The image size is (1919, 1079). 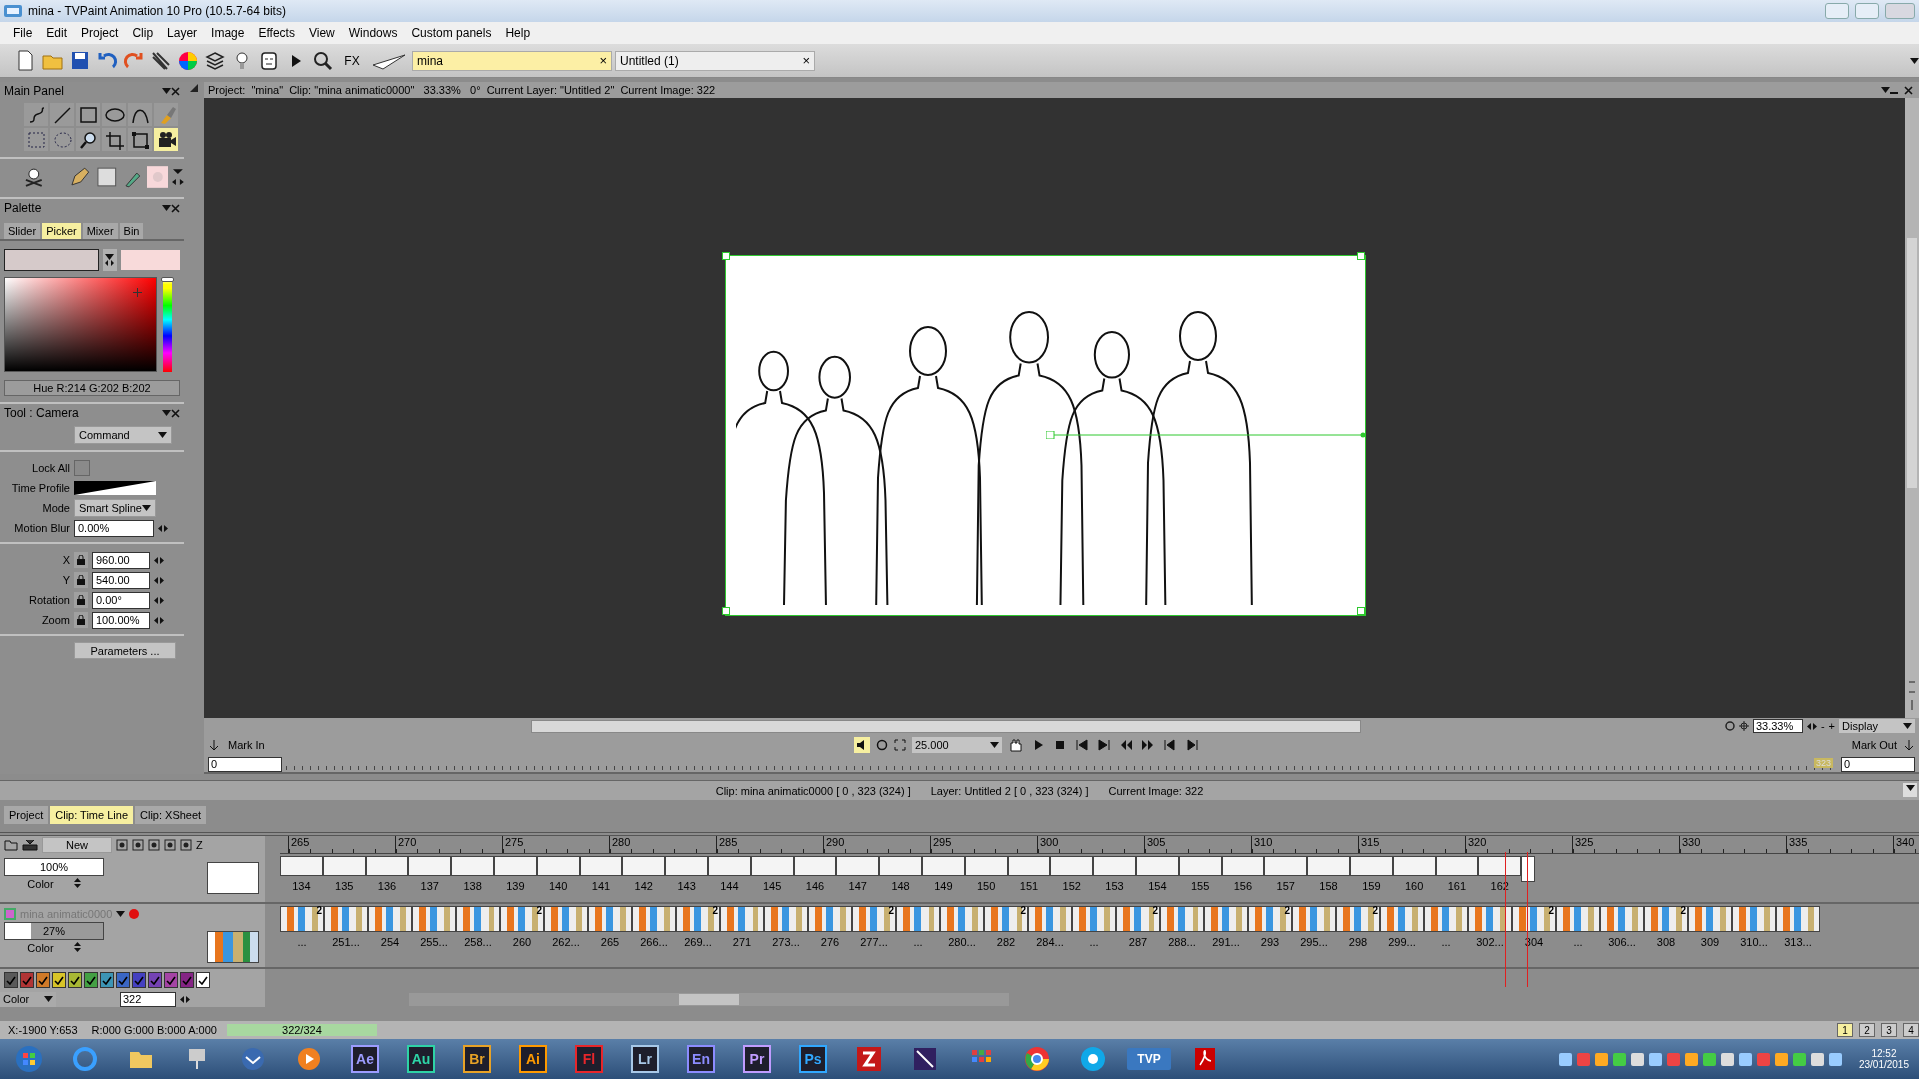 I want to click on motion-blur-field: 0.00%, so click(x=114, y=528).